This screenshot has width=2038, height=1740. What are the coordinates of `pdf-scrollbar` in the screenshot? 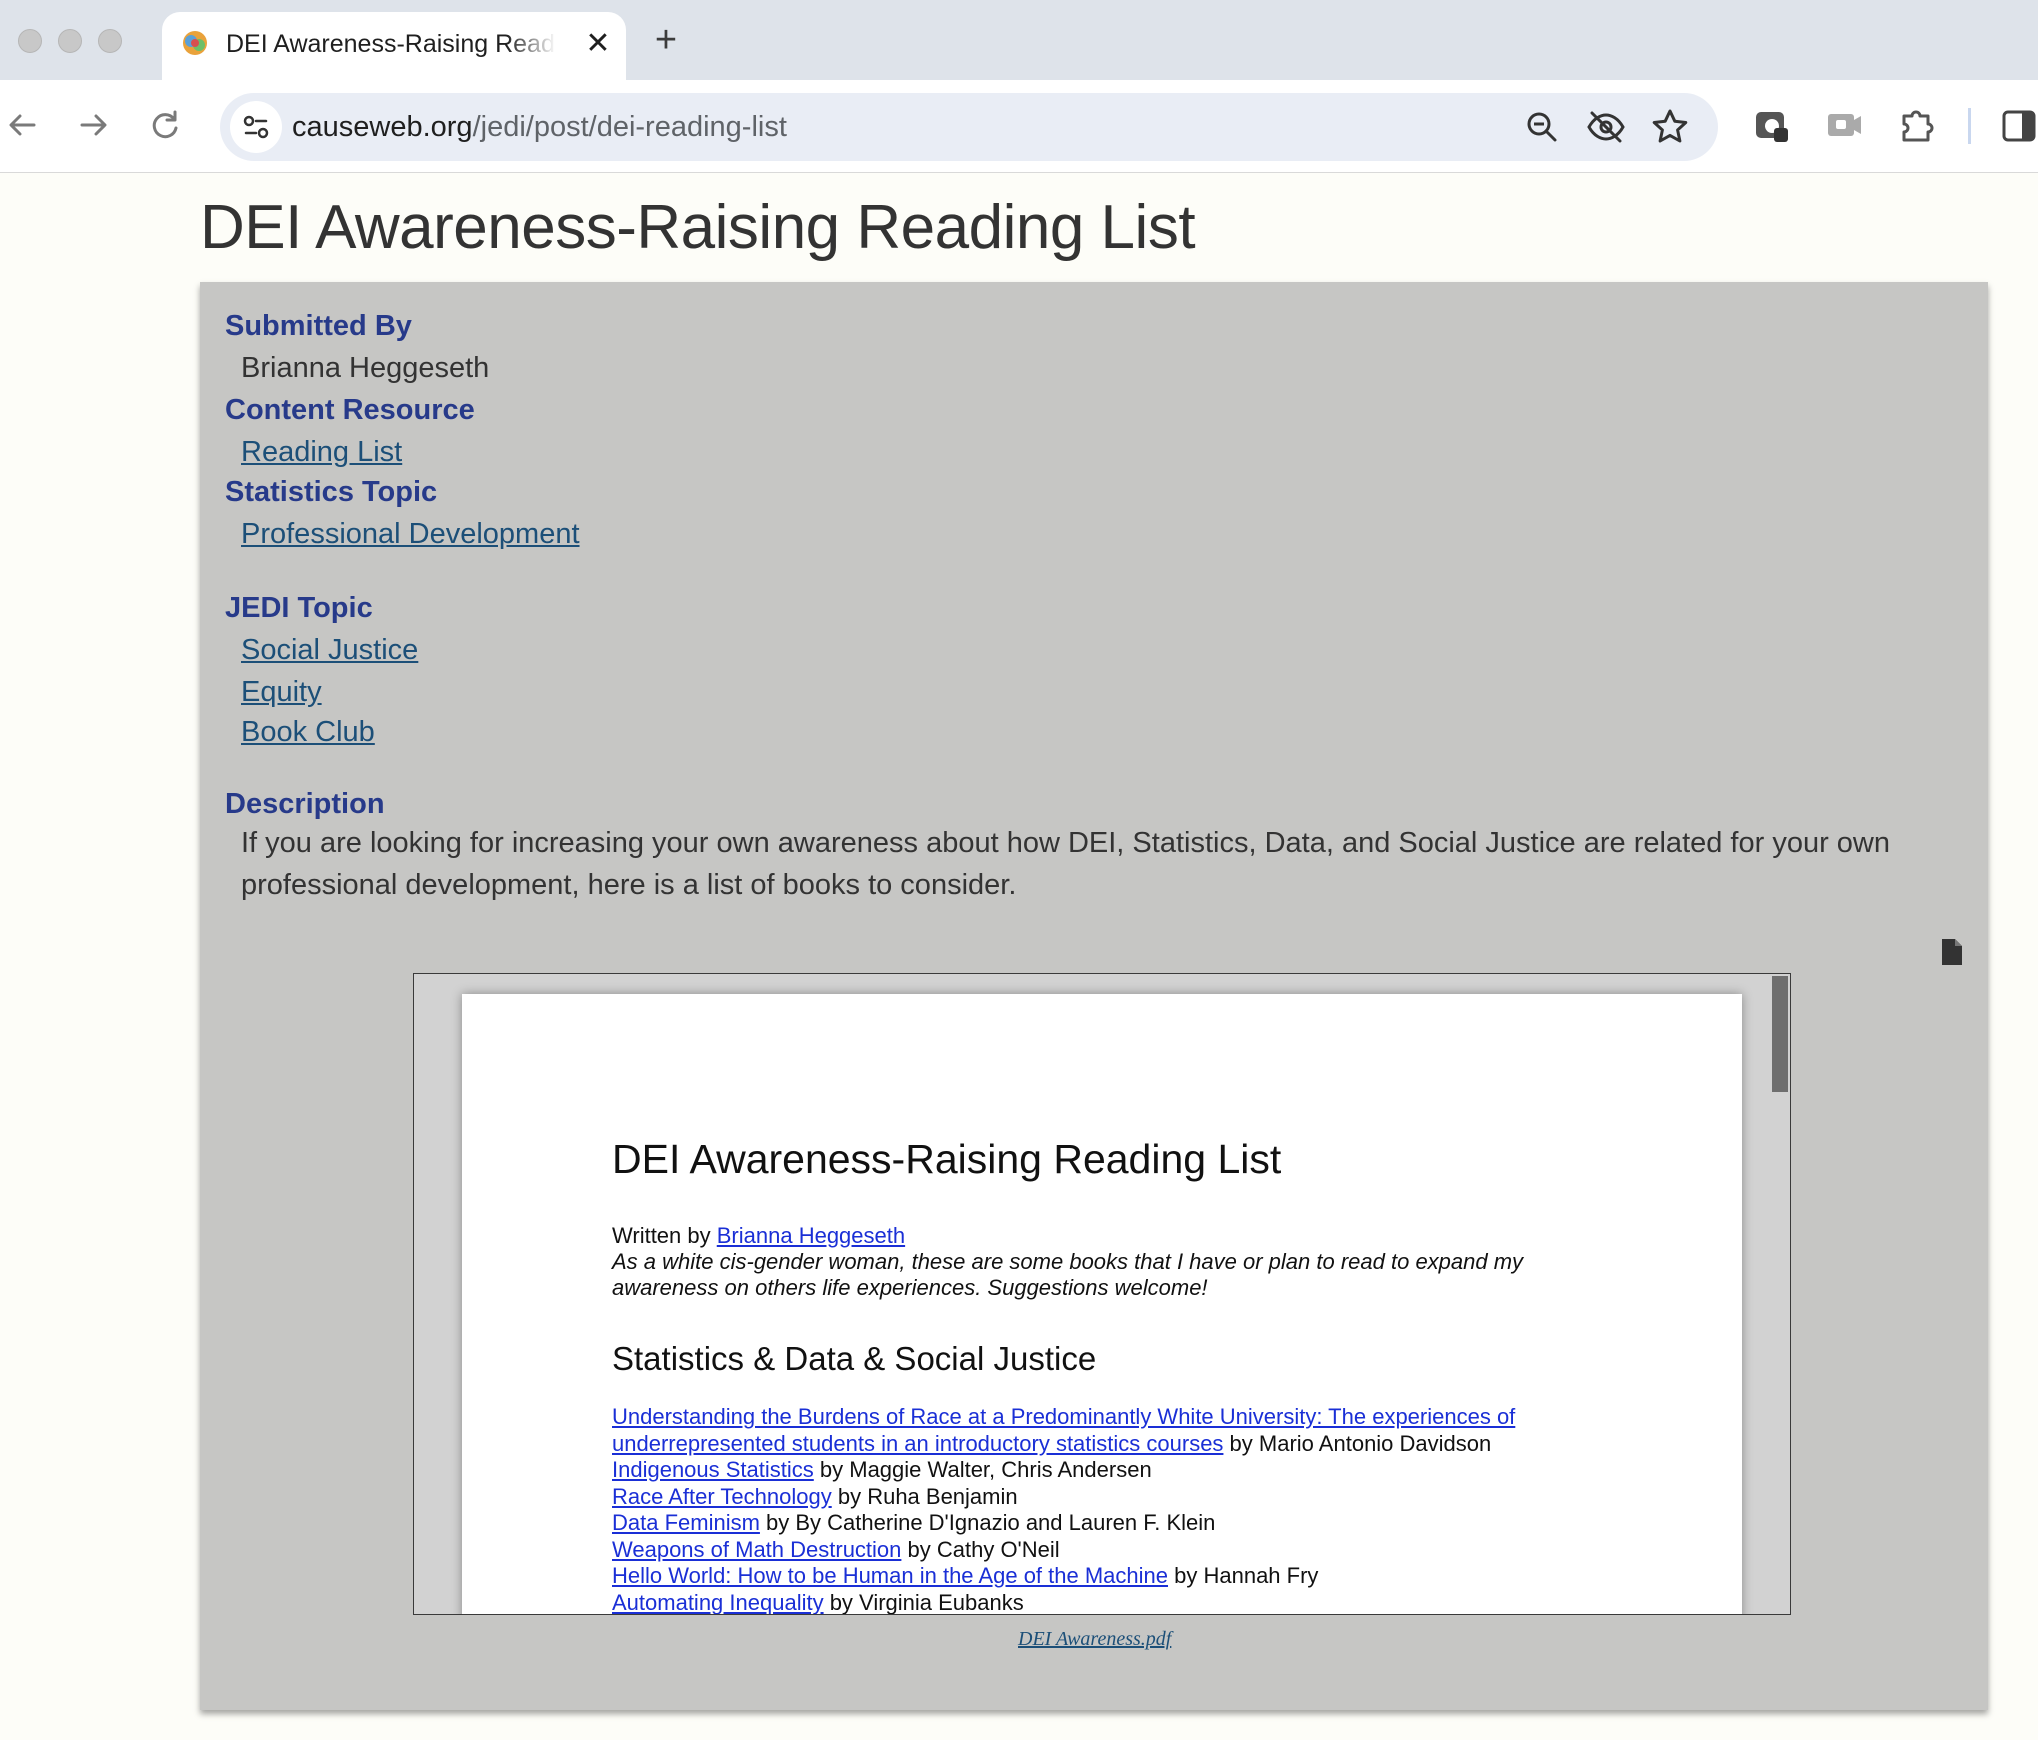 It's located at (1781, 1294).